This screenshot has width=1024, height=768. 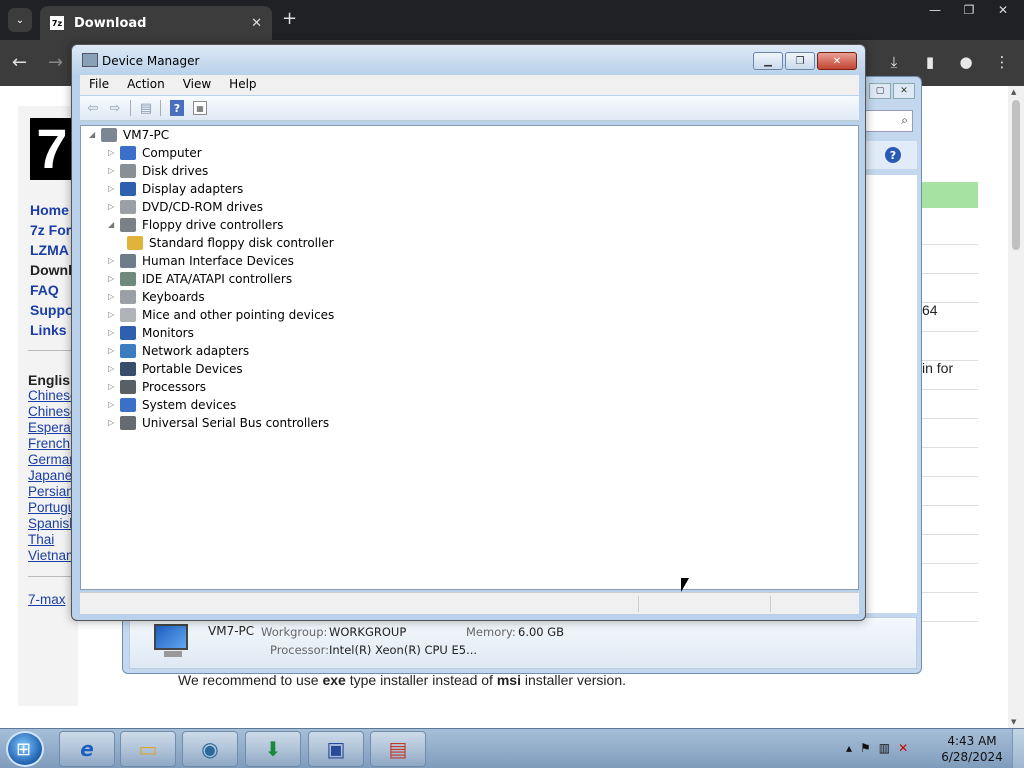 I want to click on device-manager-icon, so click(x=90, y=60).